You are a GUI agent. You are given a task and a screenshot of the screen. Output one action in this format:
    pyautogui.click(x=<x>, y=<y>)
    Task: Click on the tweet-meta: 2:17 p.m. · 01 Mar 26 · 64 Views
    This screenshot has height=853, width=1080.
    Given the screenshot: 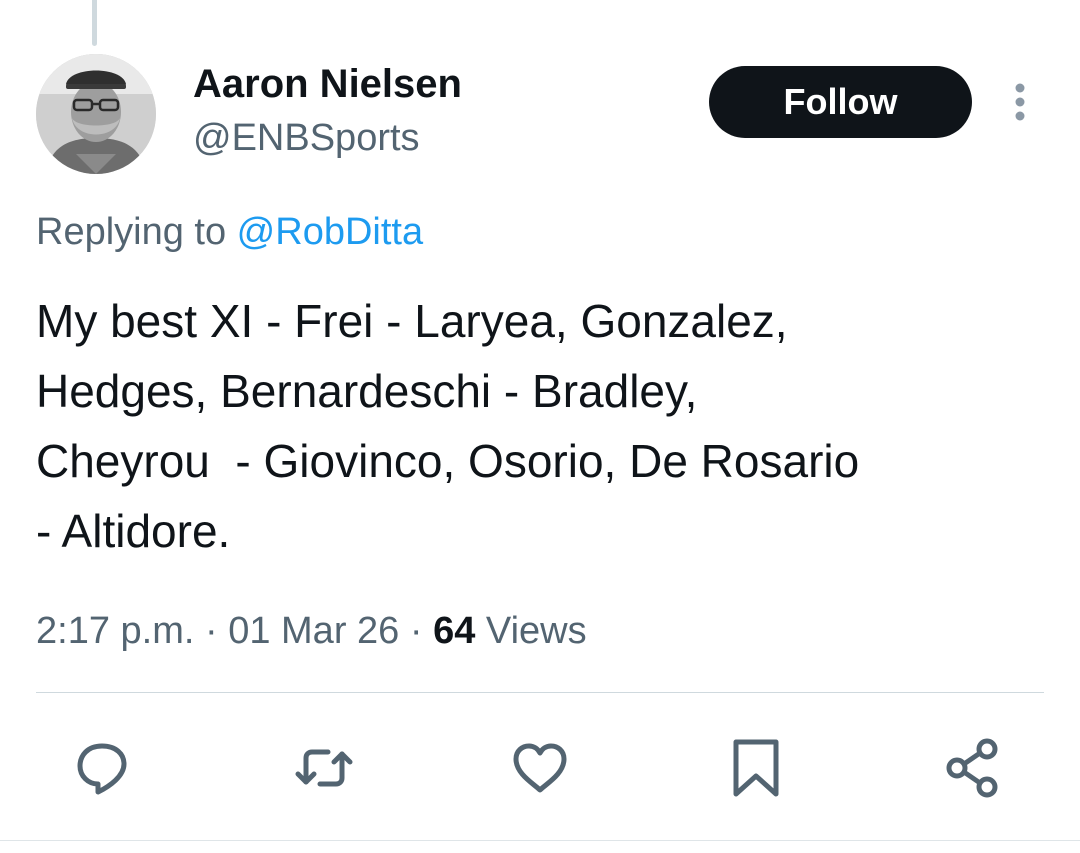 What is the action you would take?
    pyautogui.click(x=311, y=631)
    